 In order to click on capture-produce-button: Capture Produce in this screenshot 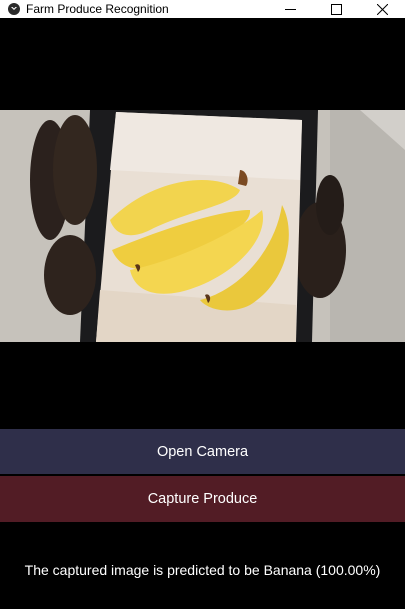, I will do `click(202, 499)`.